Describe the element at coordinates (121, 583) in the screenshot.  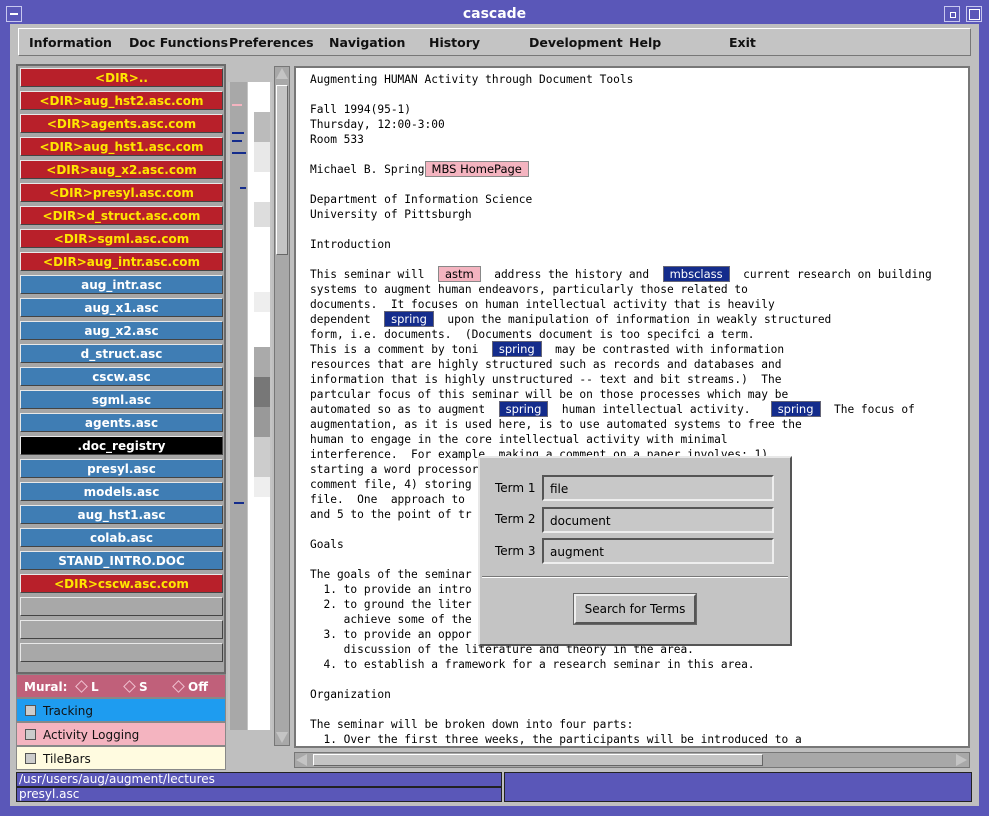
I see `directory-button: <DIR>cscw.asc.com` at that location.